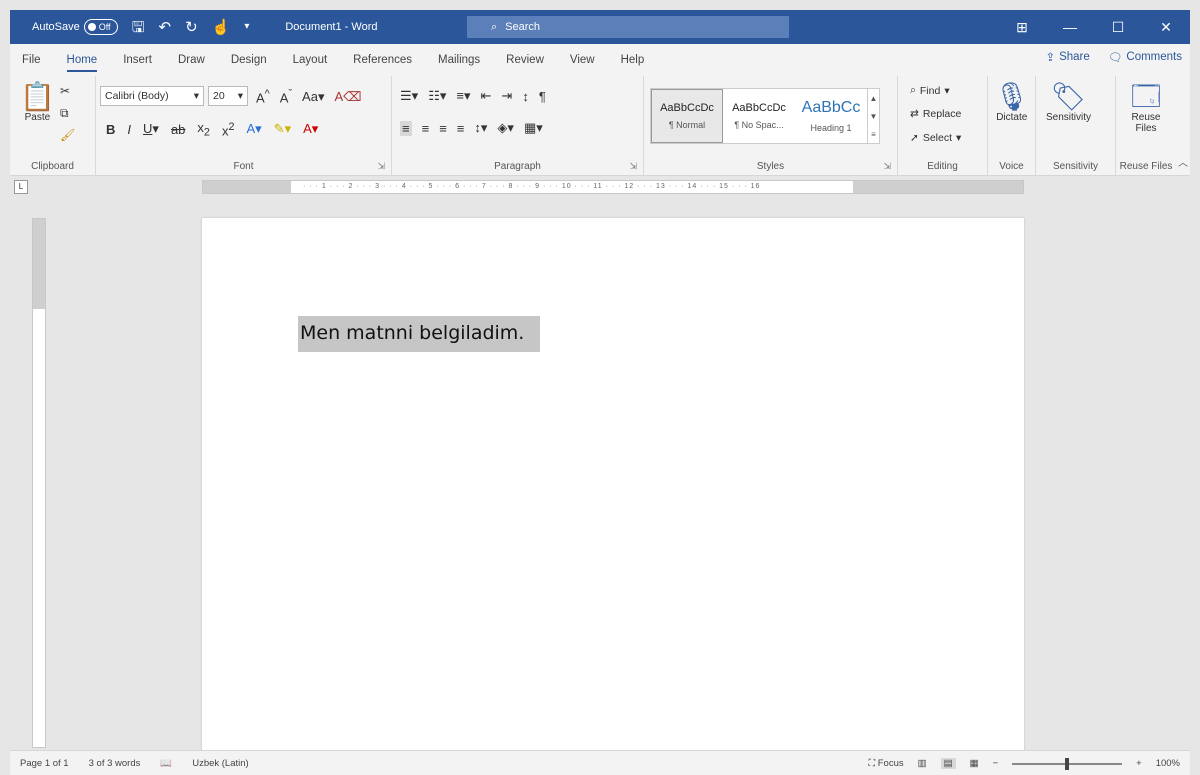 The height and width of the screenshot is (775, 1200). I want to click on underline-icon: U▾, so click(151, 129).